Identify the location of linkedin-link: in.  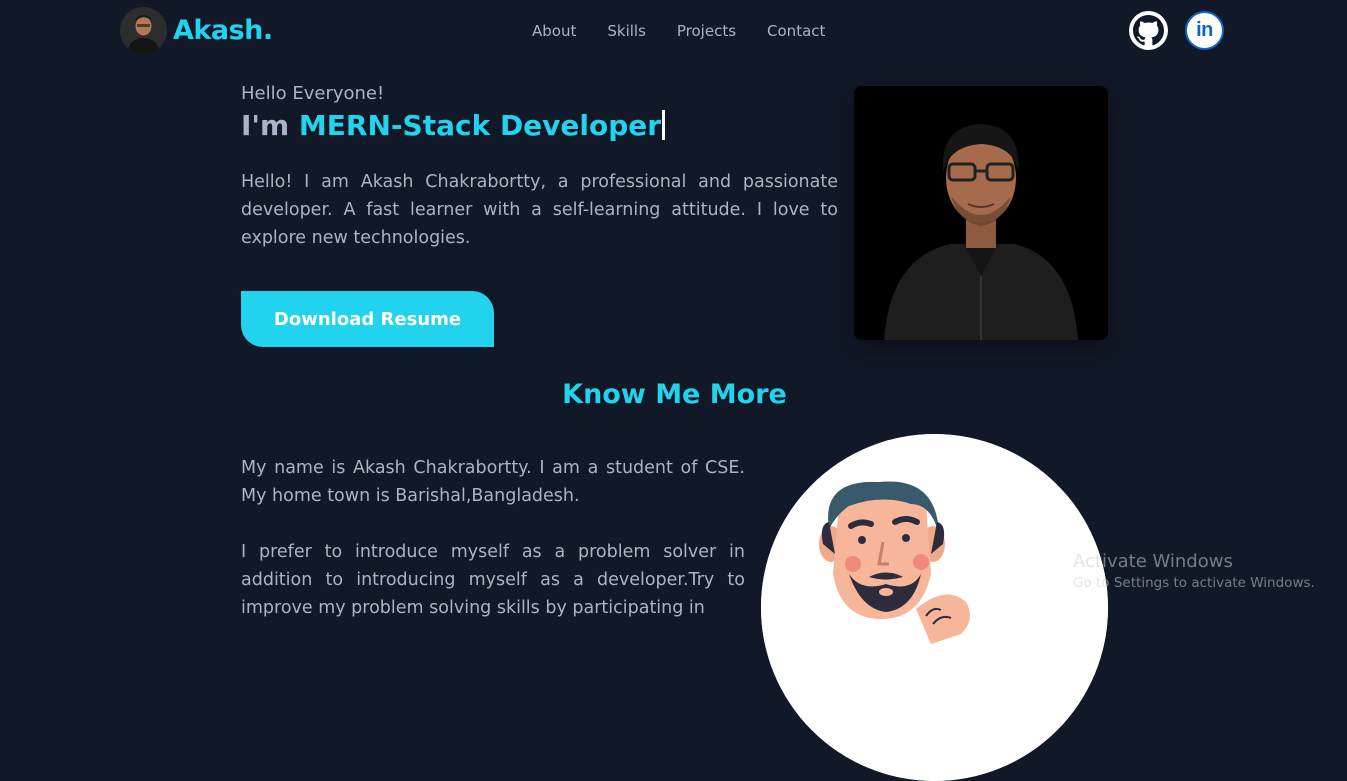
(1204, 30).